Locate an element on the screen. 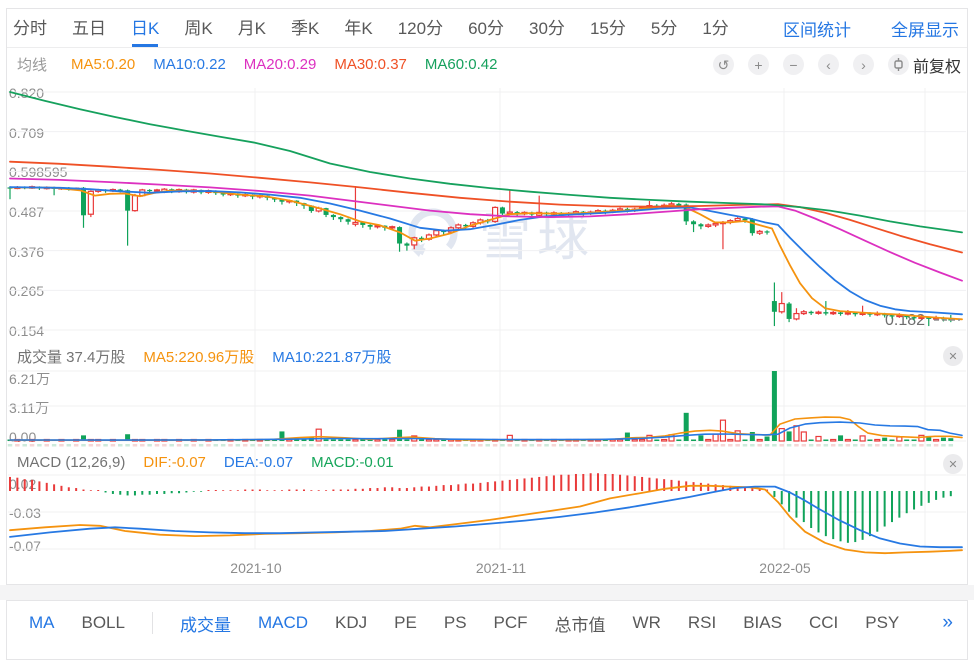 The image size is (974, 660). indicator-tab-PS: PS is located at coordinates (455, 623).